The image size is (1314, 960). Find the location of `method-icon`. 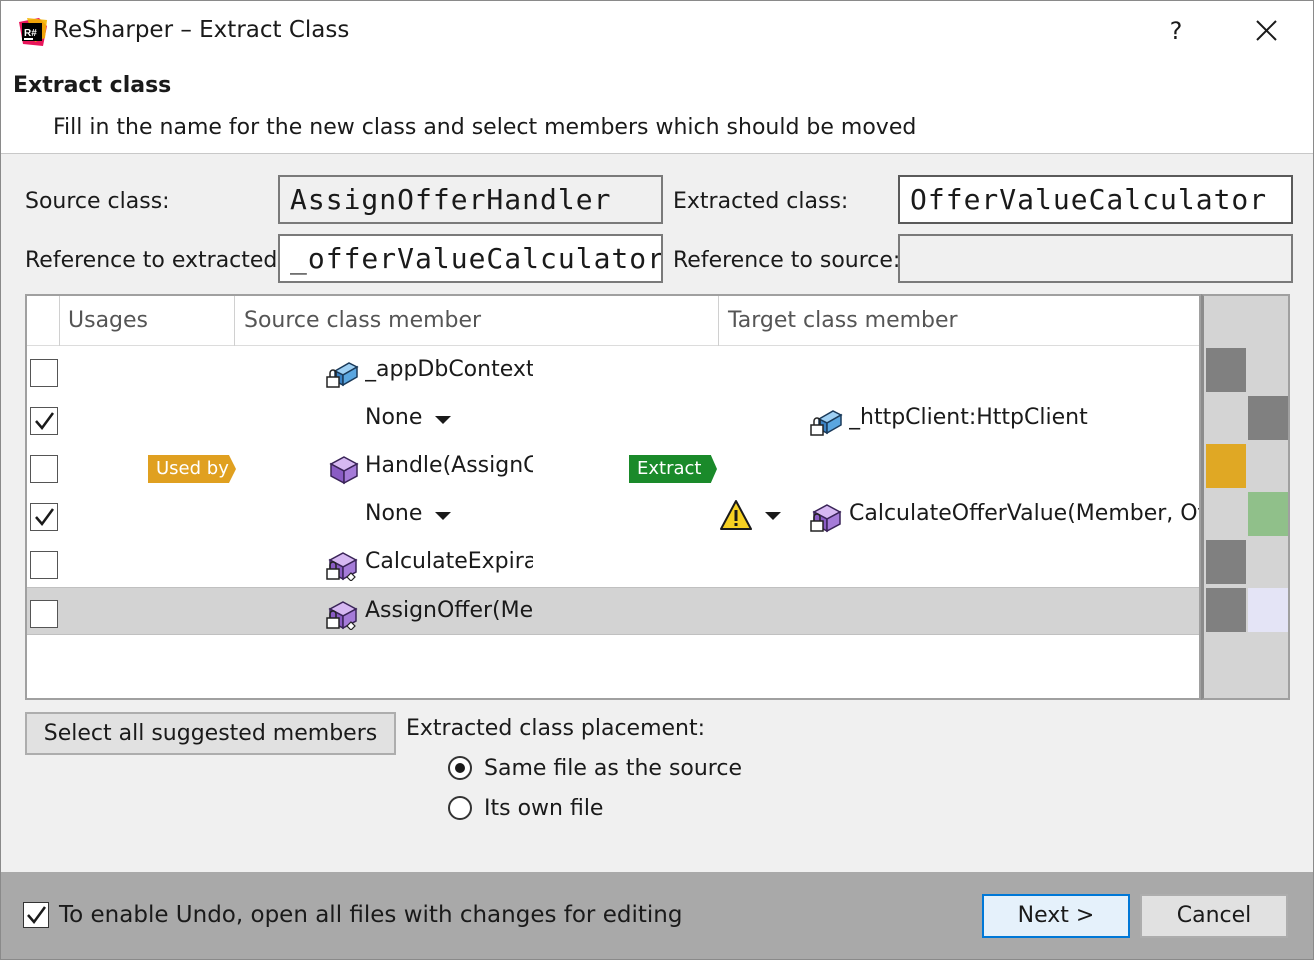

method-icon is located at coordinates (344, 470).